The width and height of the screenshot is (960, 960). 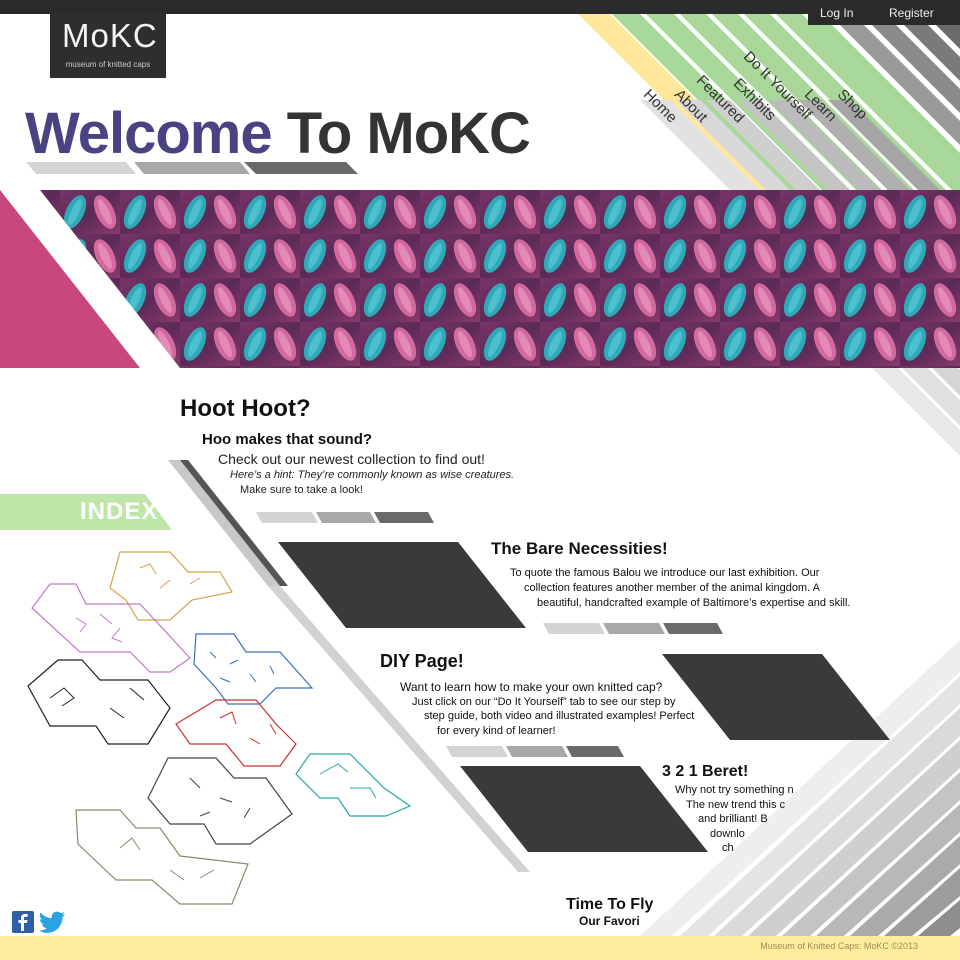 I want to click on bare-title: The Bare Necessities!, so click(x=579, y=548).